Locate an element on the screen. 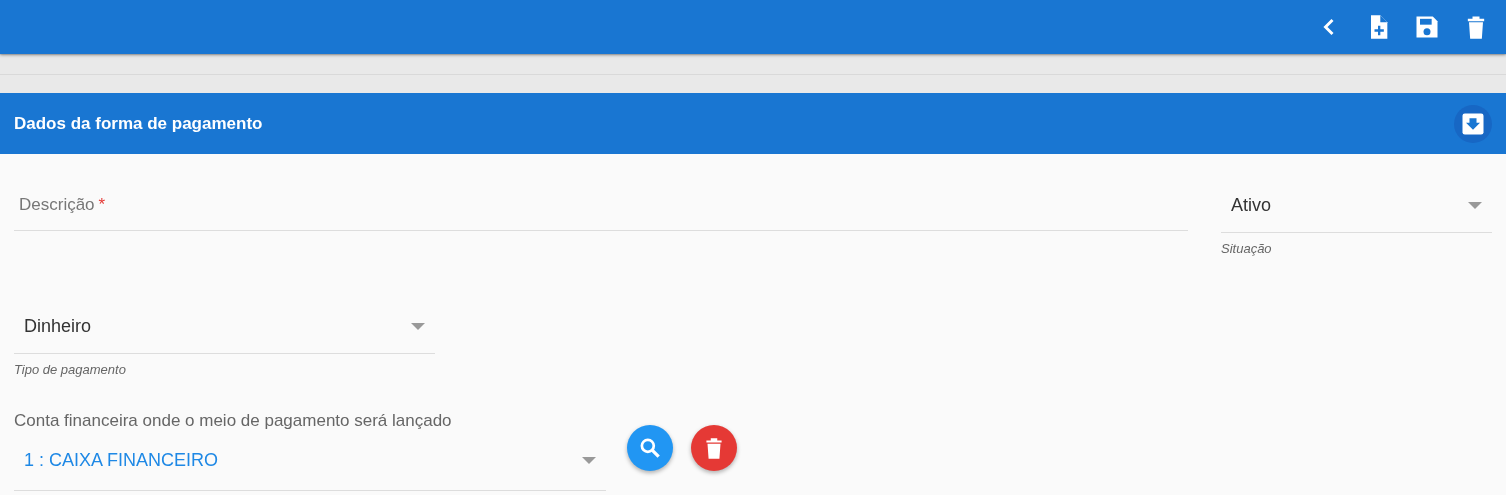 This screenshot has height=495, width=1506. collapse-button is located at coordinates (1473, 123).